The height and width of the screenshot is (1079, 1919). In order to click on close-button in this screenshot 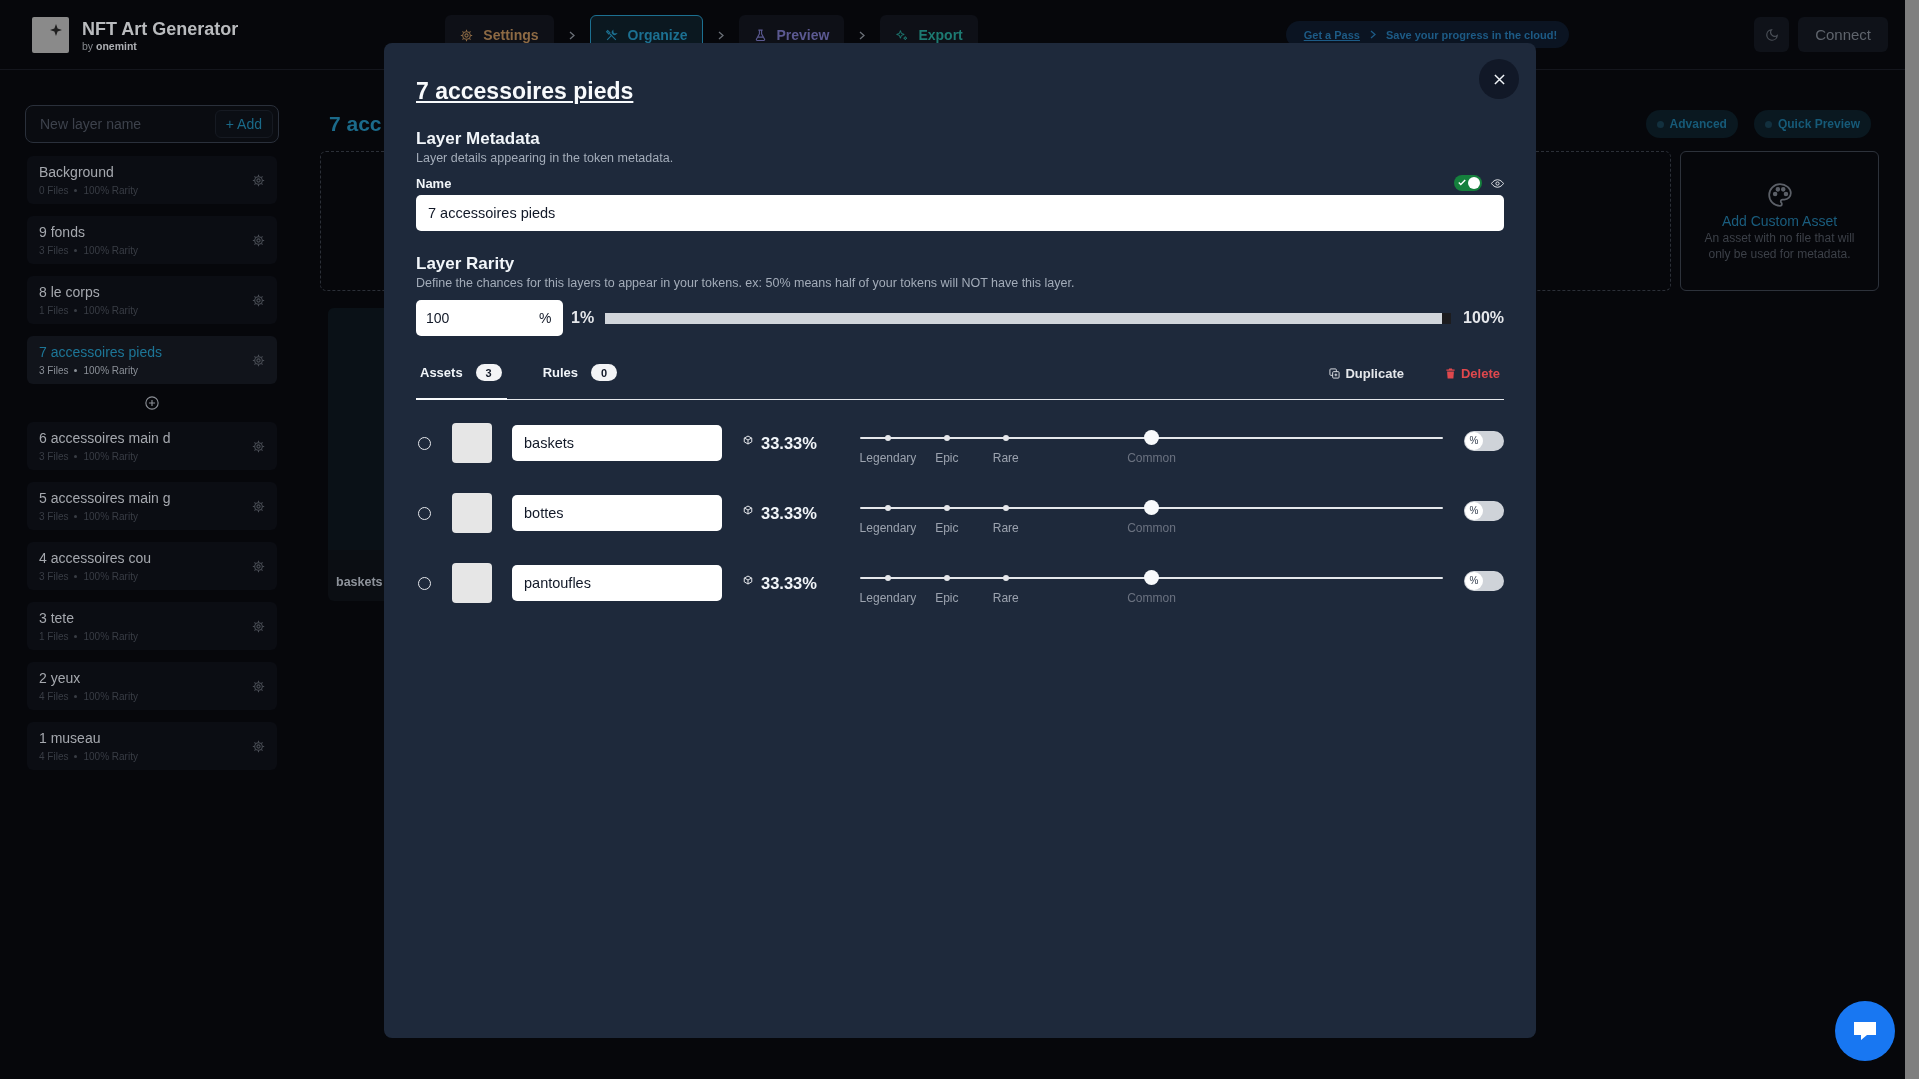, I will do `click(1499, 79)`.